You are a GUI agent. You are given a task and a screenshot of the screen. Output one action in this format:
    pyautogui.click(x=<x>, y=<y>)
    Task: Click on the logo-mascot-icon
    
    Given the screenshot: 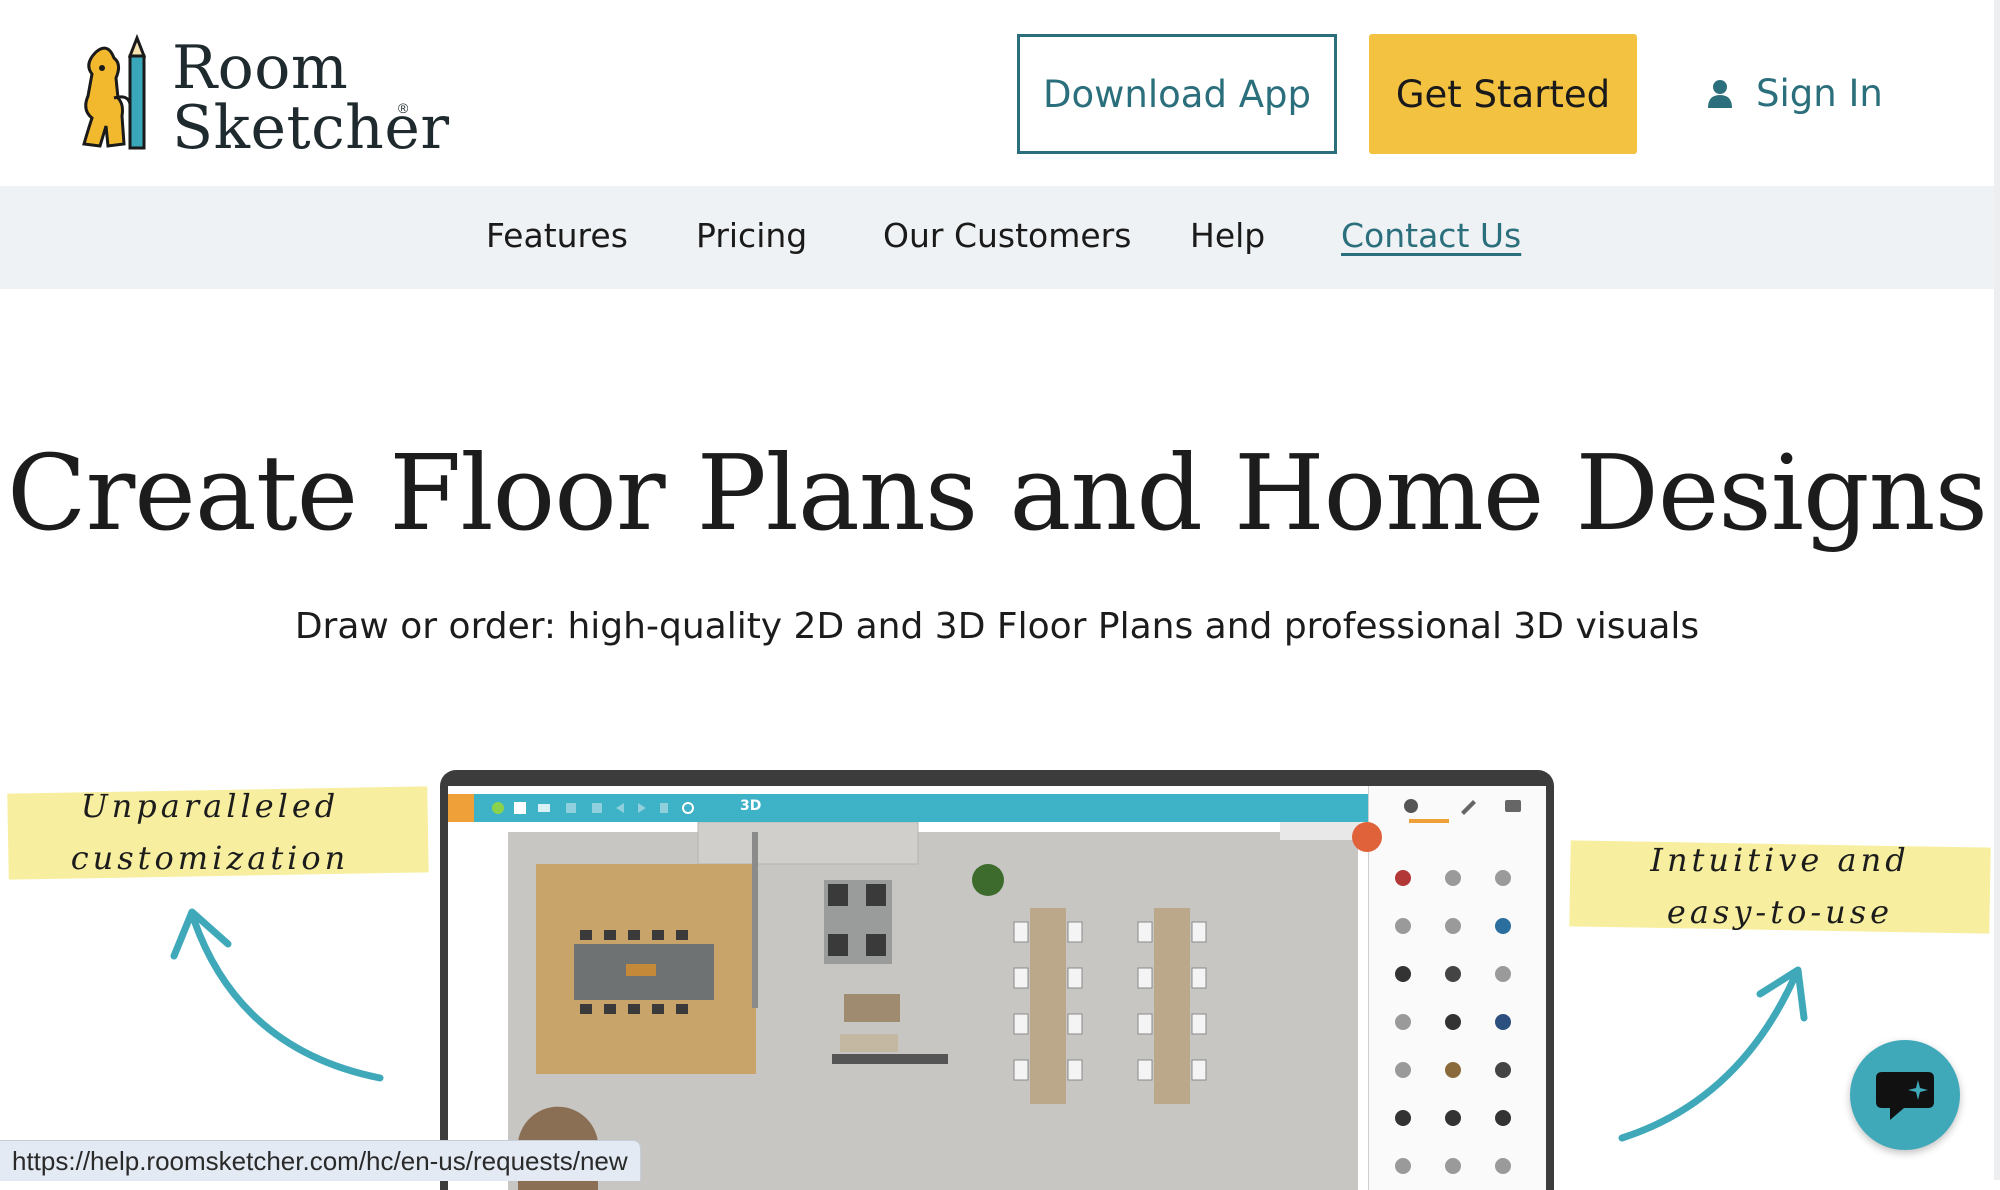 What is the action you would take?
    pyautogui.click(x=114, y=92)
    